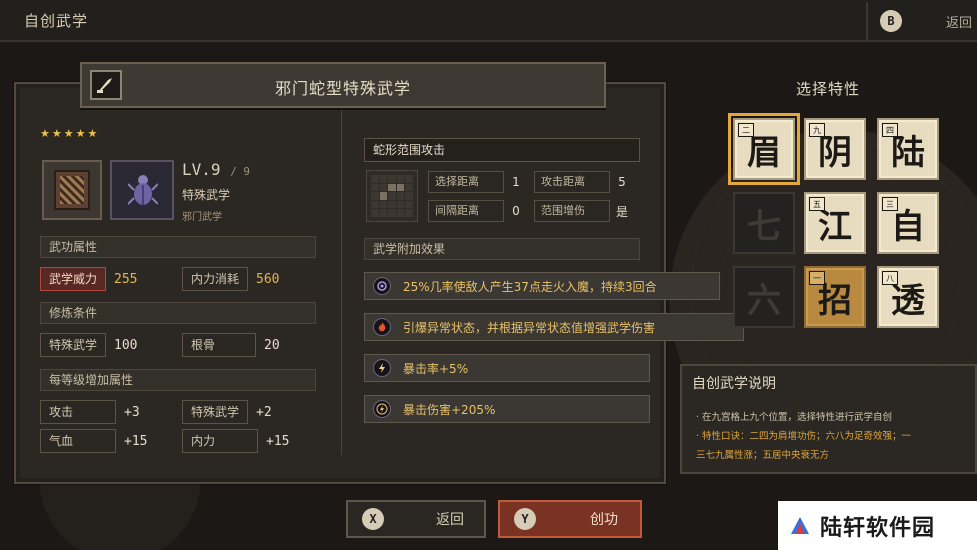  What do you see at coordinates (178, 345) in the screenshot?
I see `requirements-row: 特殊武学 100 根骨 20` at bounding box center [178, 345].